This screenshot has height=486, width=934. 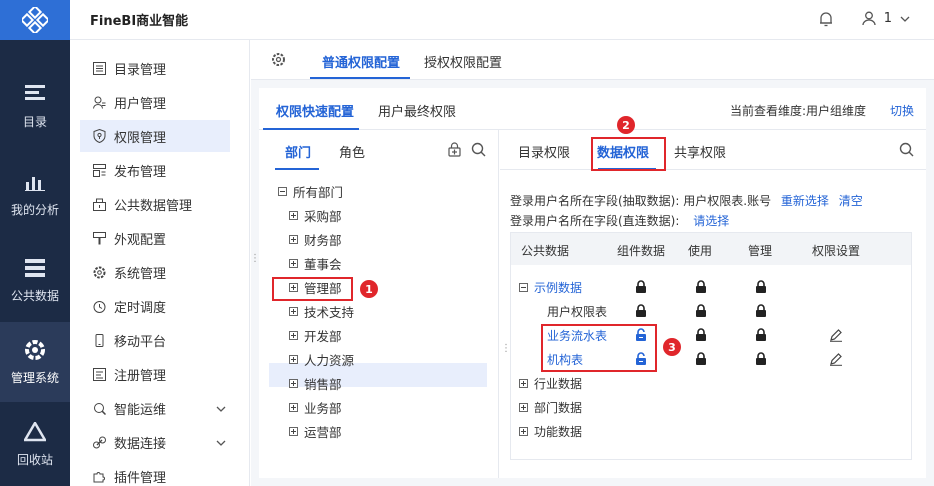 I want to click on menu-public-data-manage: 公共数据管理, so click(x=155, y=204).